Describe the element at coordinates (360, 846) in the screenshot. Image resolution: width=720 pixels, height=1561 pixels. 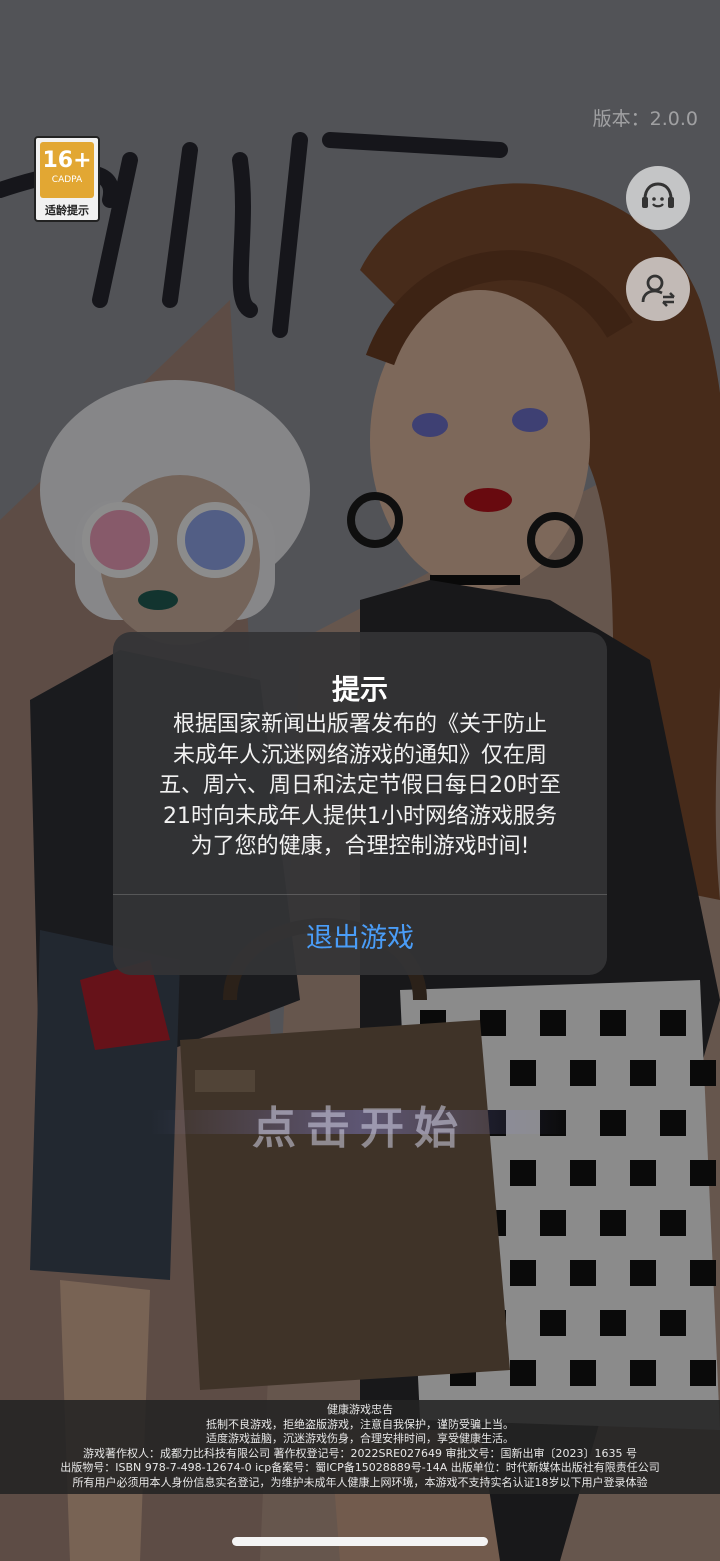
I see `dialog-message-line: 为了您的健康，合理控制游戏时间!` at that location.